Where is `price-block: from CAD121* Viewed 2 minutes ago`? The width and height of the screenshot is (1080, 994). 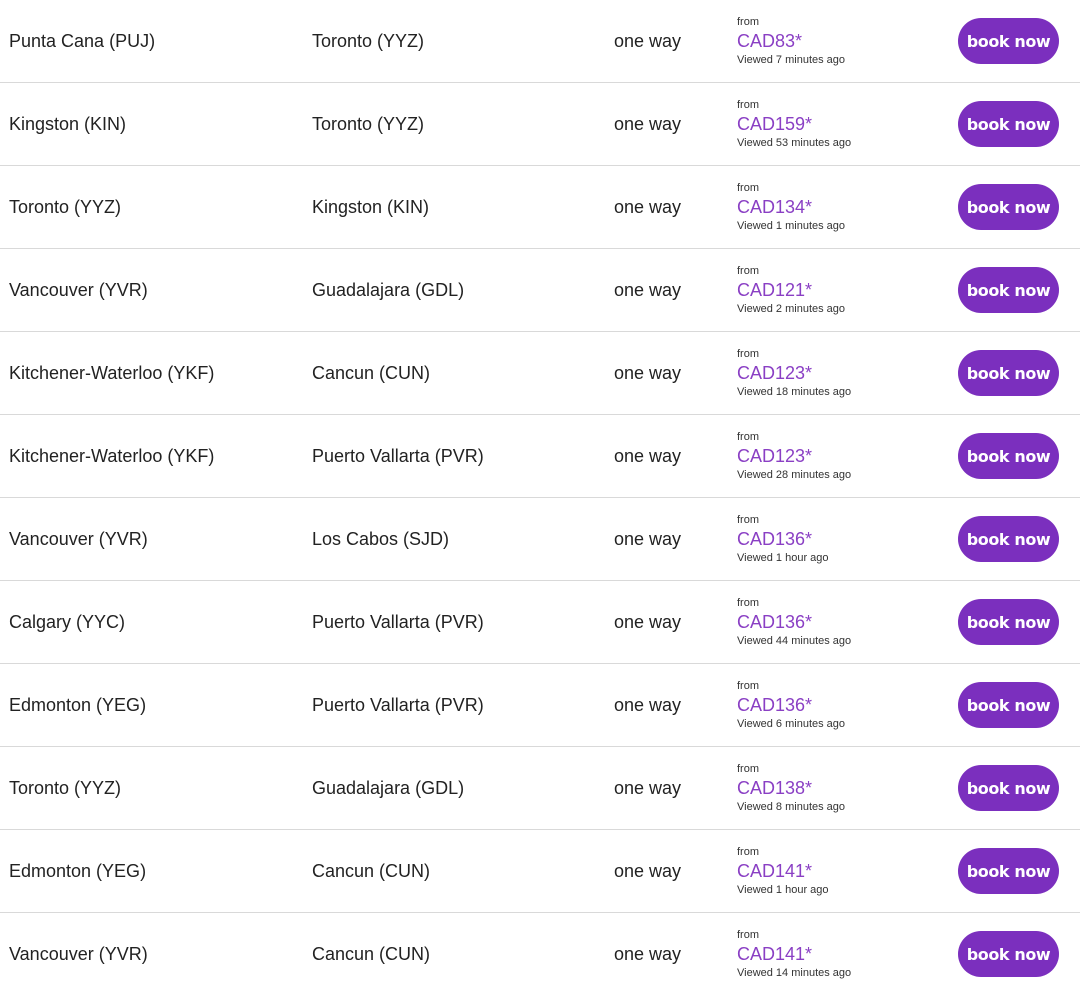 price-block: from CAD121* Viewed 2 minutes ago is located at coordinates (791, 290).